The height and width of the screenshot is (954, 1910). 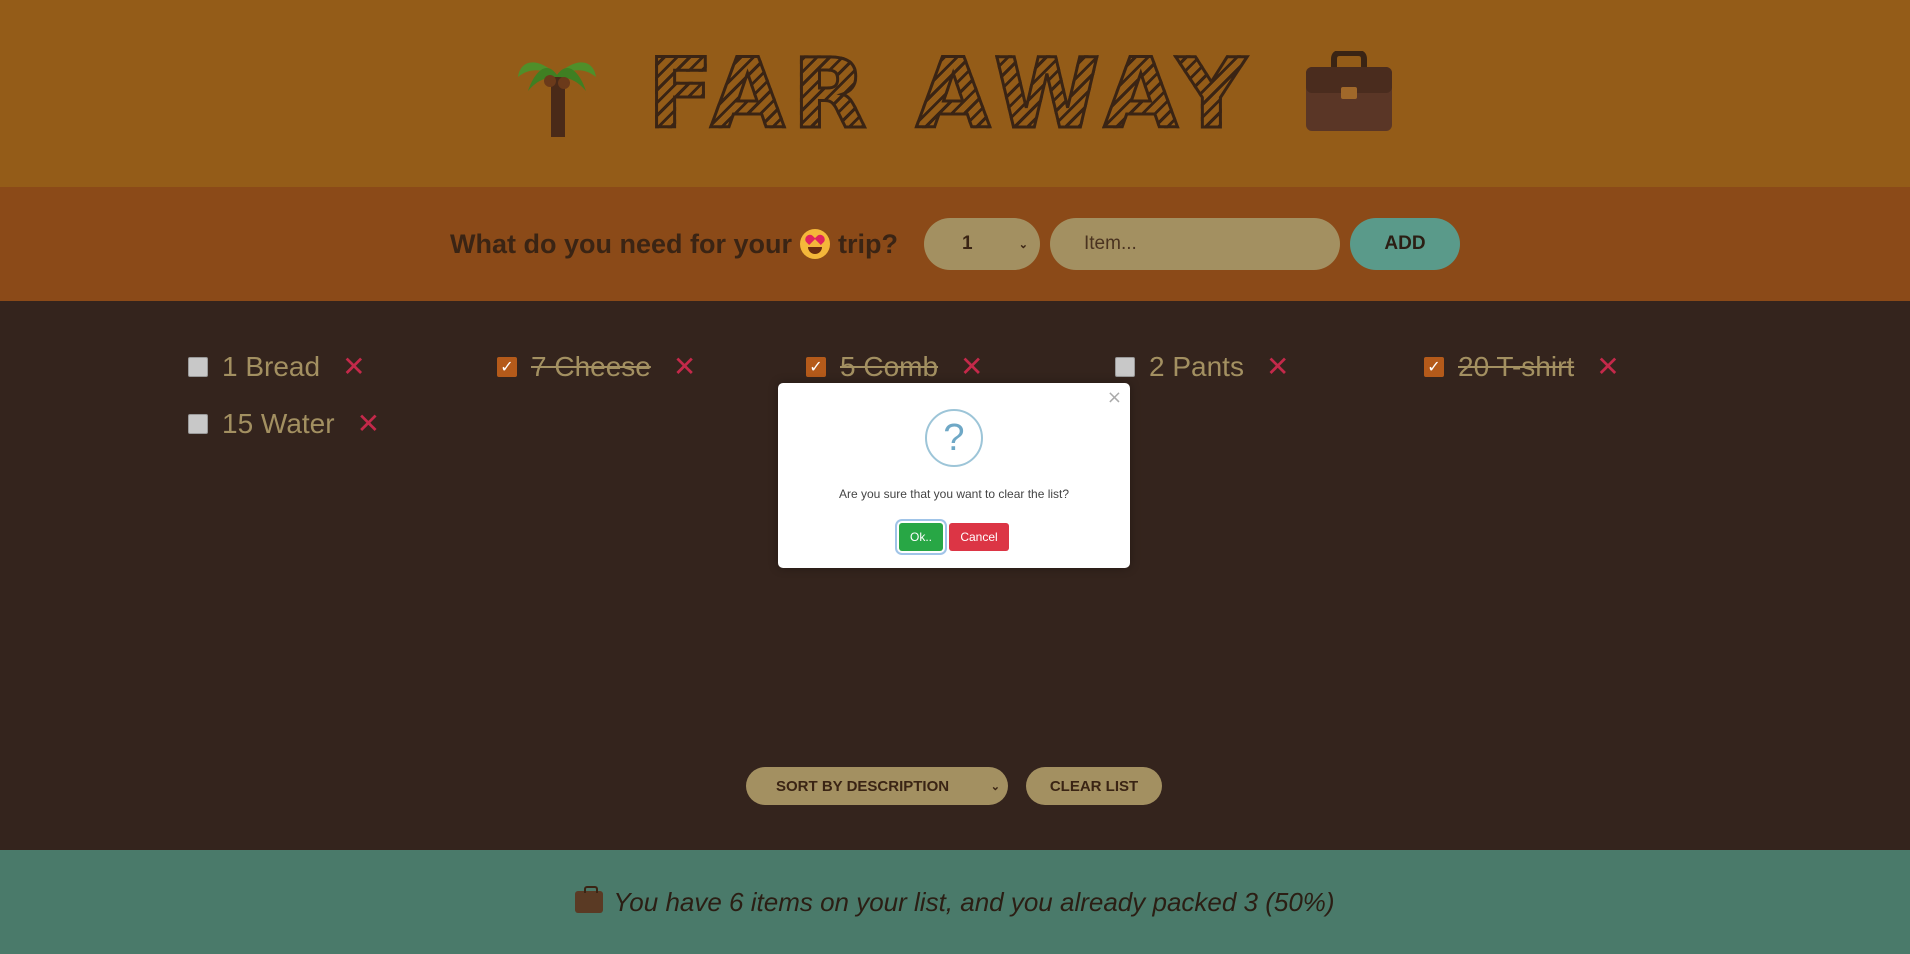 I want to click on add-button: ADD, so click(x=1405, y=244).